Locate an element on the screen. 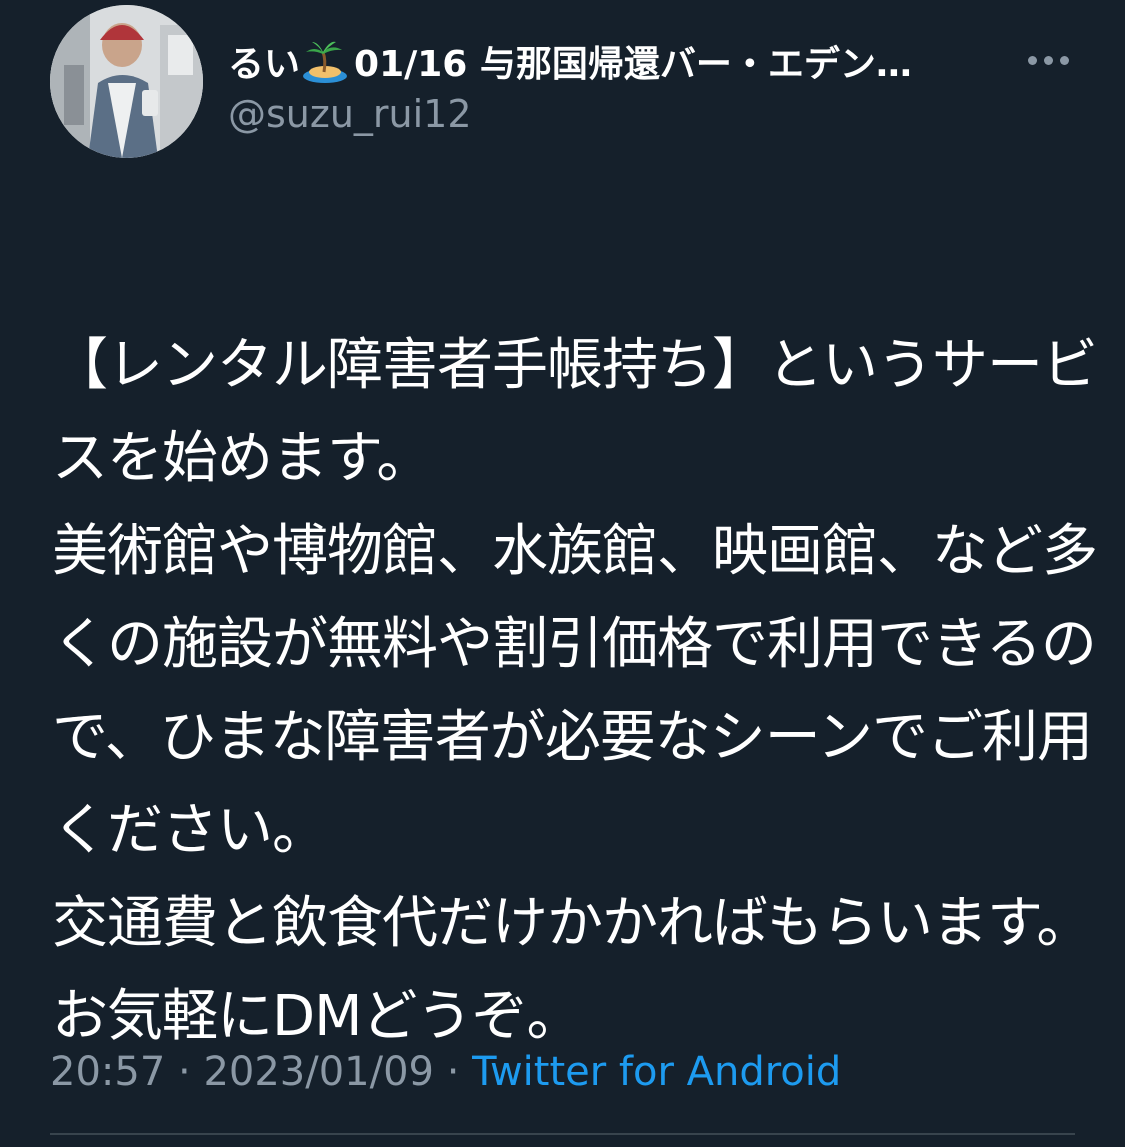 Image resolution: width=1125 pixels, height=1147 pixels. tweet-date: 2023/01/09 is located at coordinates (318, 1072).